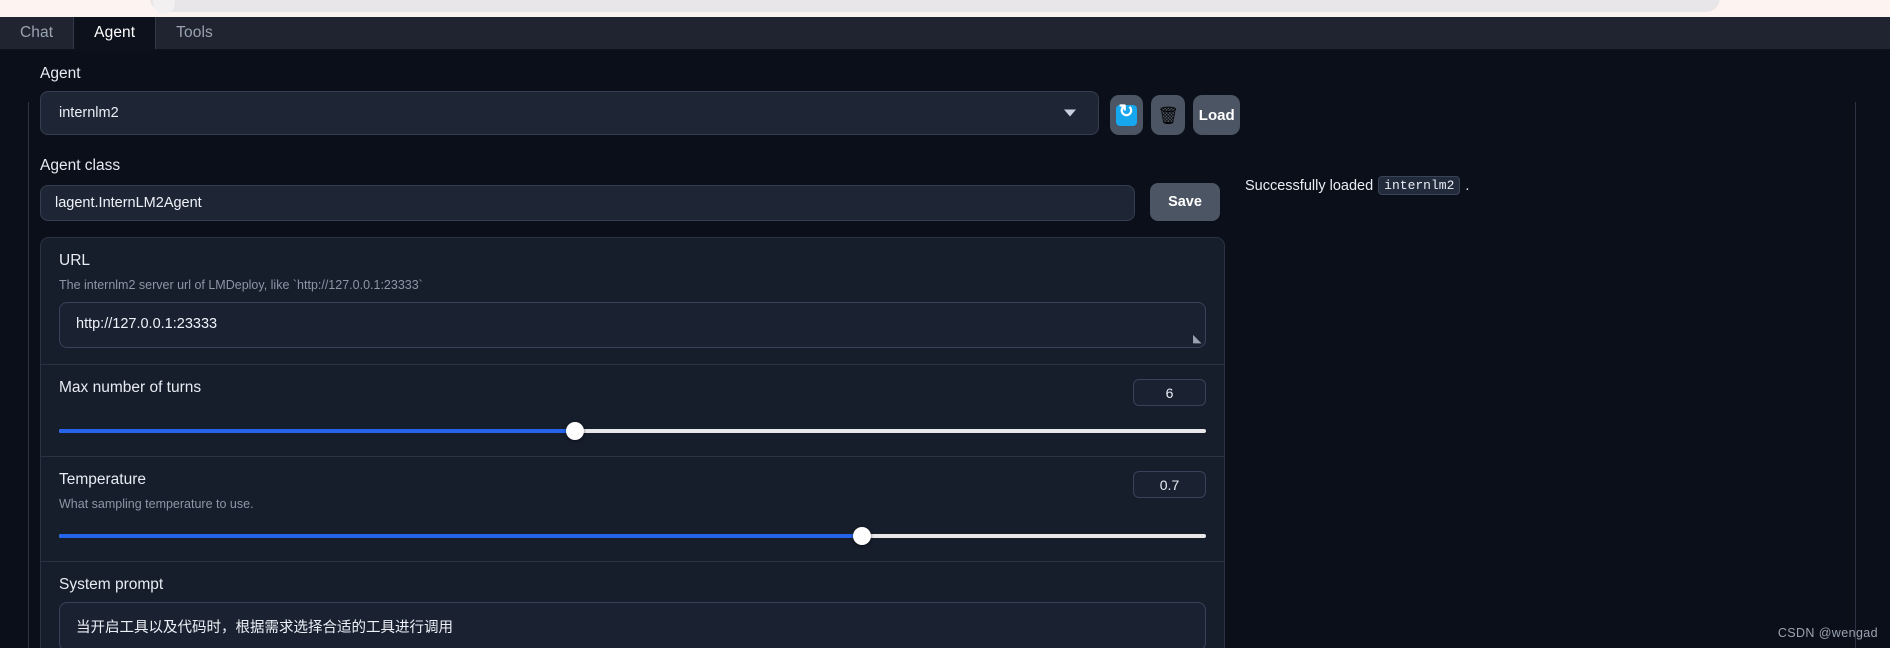  Describe the element at coordinates (945, 33) in the screenshot. I see `tab-bar: Chat Agent Tools` at that location.